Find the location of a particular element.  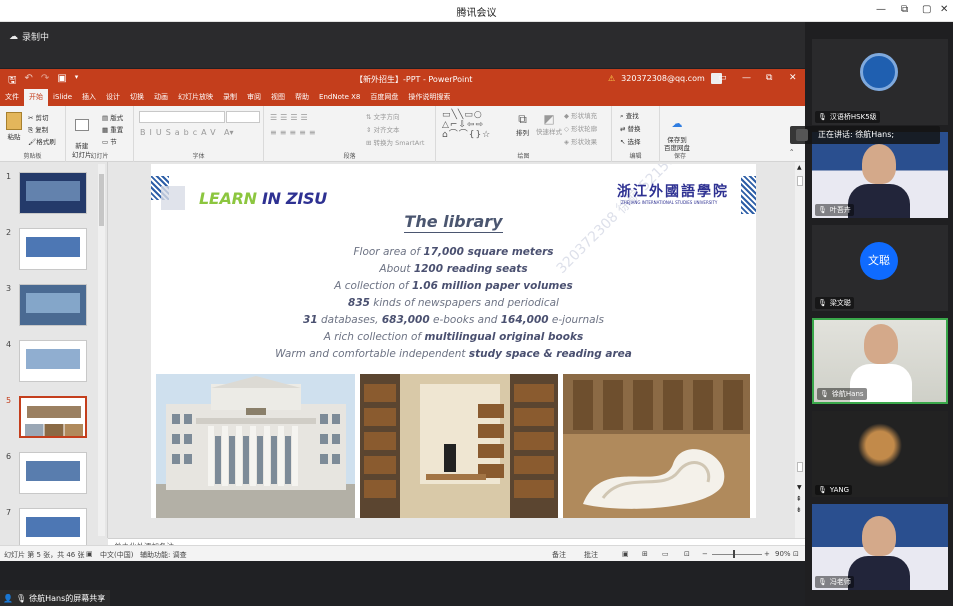

font-family-select is located at coordinates (182, 117).